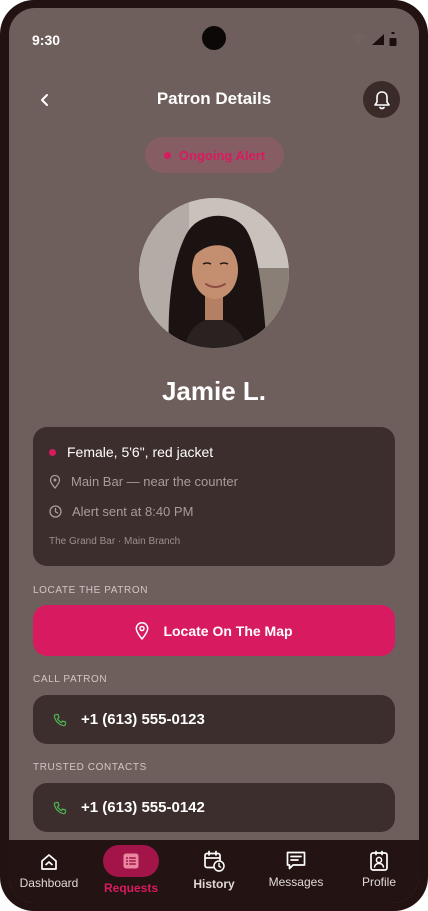  What do you see at coordinates (167, 155) in the screenshot?
I see `alert-dot` at bounding box center [167, 155].